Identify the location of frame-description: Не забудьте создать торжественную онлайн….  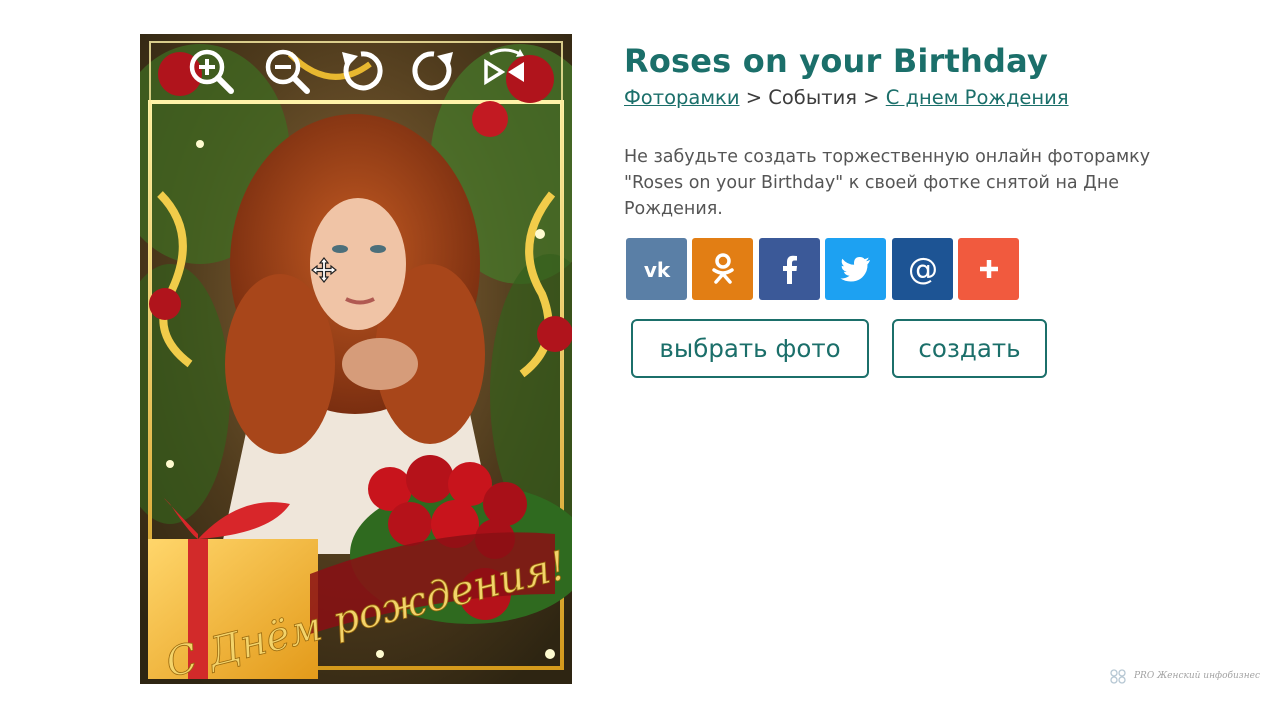
(887, 183).